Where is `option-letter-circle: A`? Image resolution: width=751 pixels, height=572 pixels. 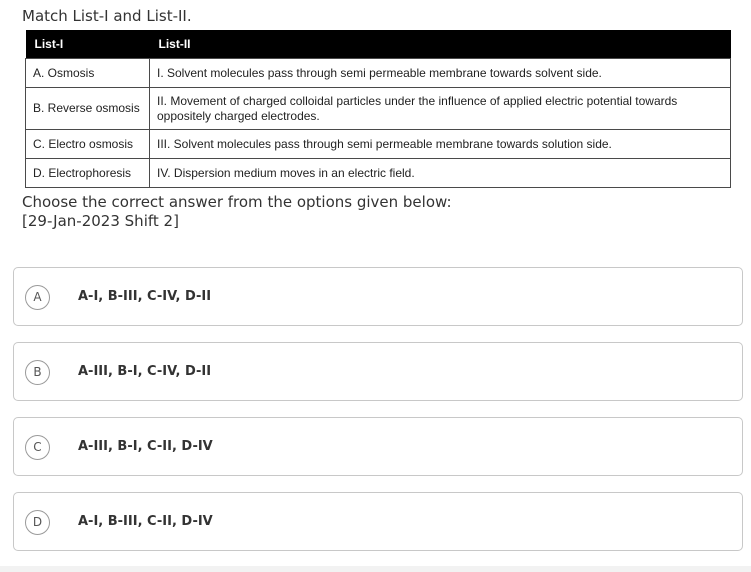
option-letter-circle: A is located at coordinates (37, 297).